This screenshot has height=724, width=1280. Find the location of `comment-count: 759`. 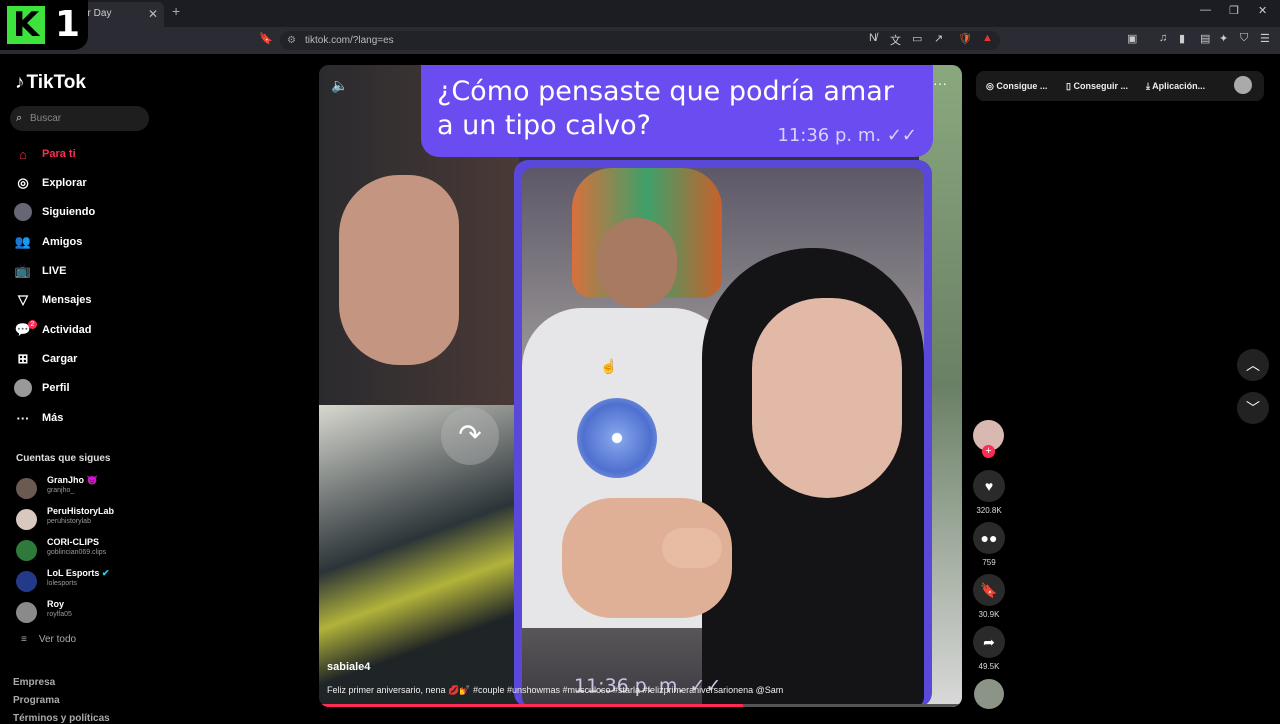

comment-count: 759 is located at coordinates (989, 562).